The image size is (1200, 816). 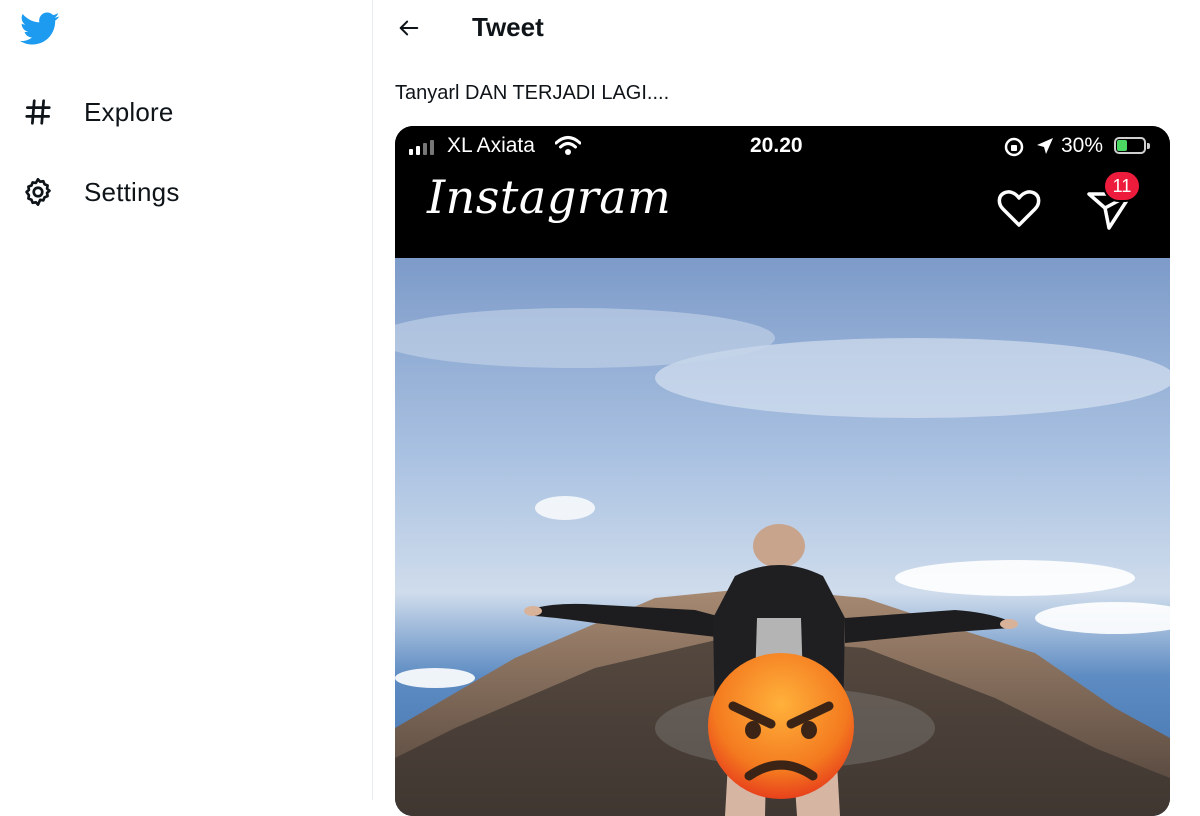 What do you see at coordinates (1014, 147) in the screenshot?
I see `orientation-lock-icon` at bounding box center [1014, 147].